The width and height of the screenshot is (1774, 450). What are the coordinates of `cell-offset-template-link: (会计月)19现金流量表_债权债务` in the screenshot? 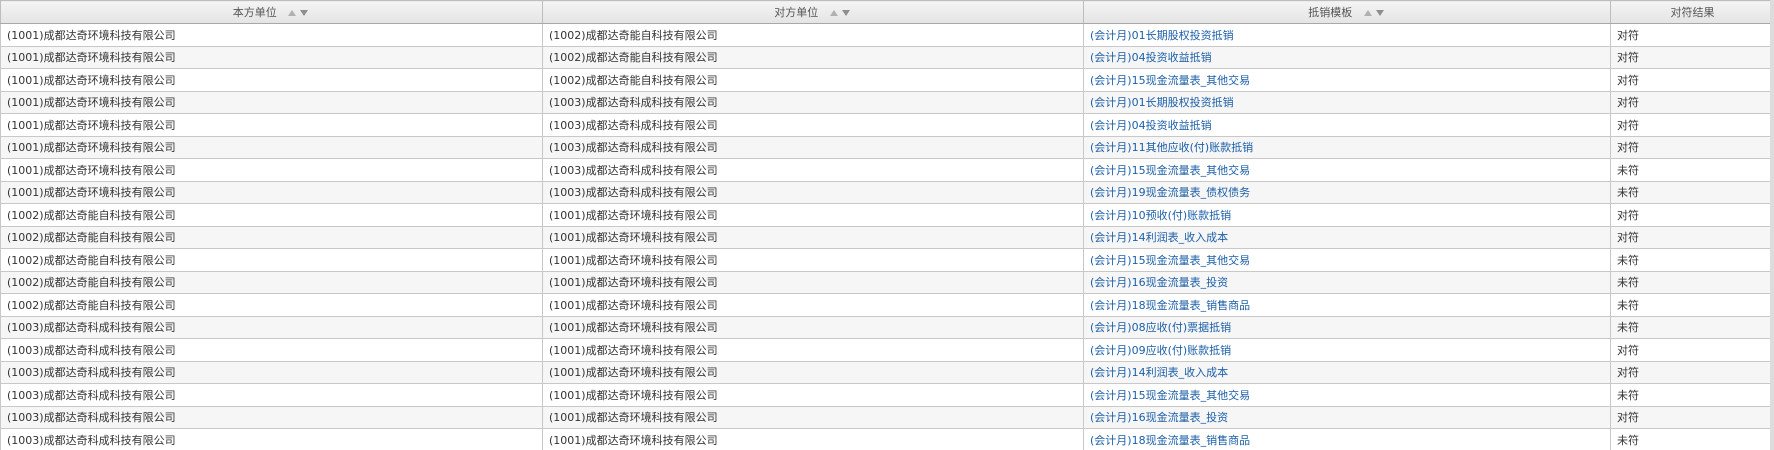 It's located at (1347, 192).